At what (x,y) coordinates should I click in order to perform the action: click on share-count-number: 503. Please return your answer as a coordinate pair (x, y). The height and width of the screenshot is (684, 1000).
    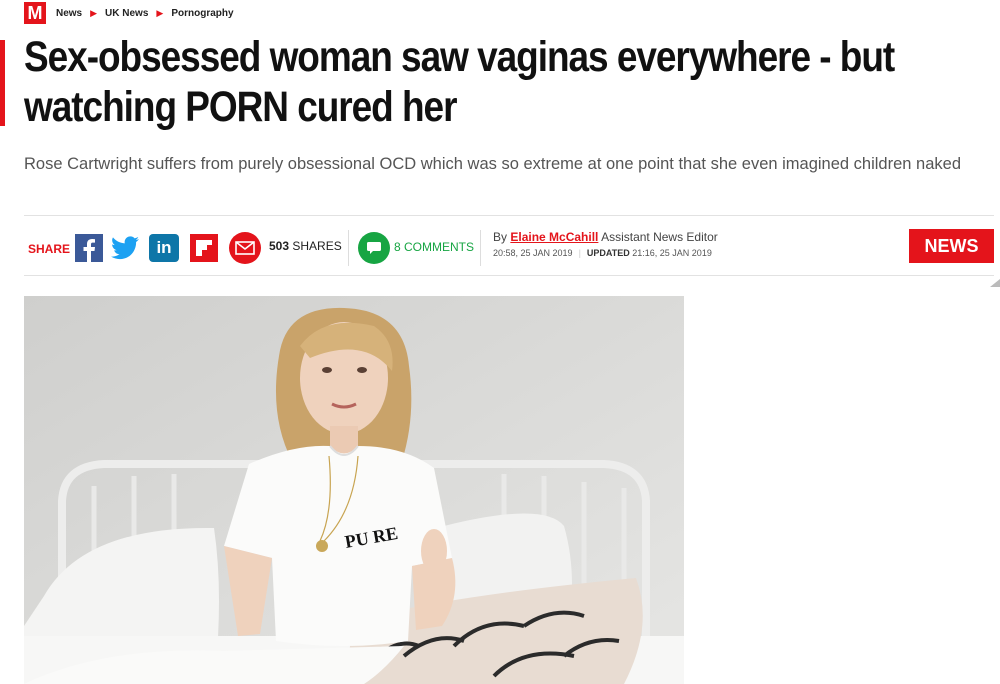
    Looking at the image, I should click on (279, 246).